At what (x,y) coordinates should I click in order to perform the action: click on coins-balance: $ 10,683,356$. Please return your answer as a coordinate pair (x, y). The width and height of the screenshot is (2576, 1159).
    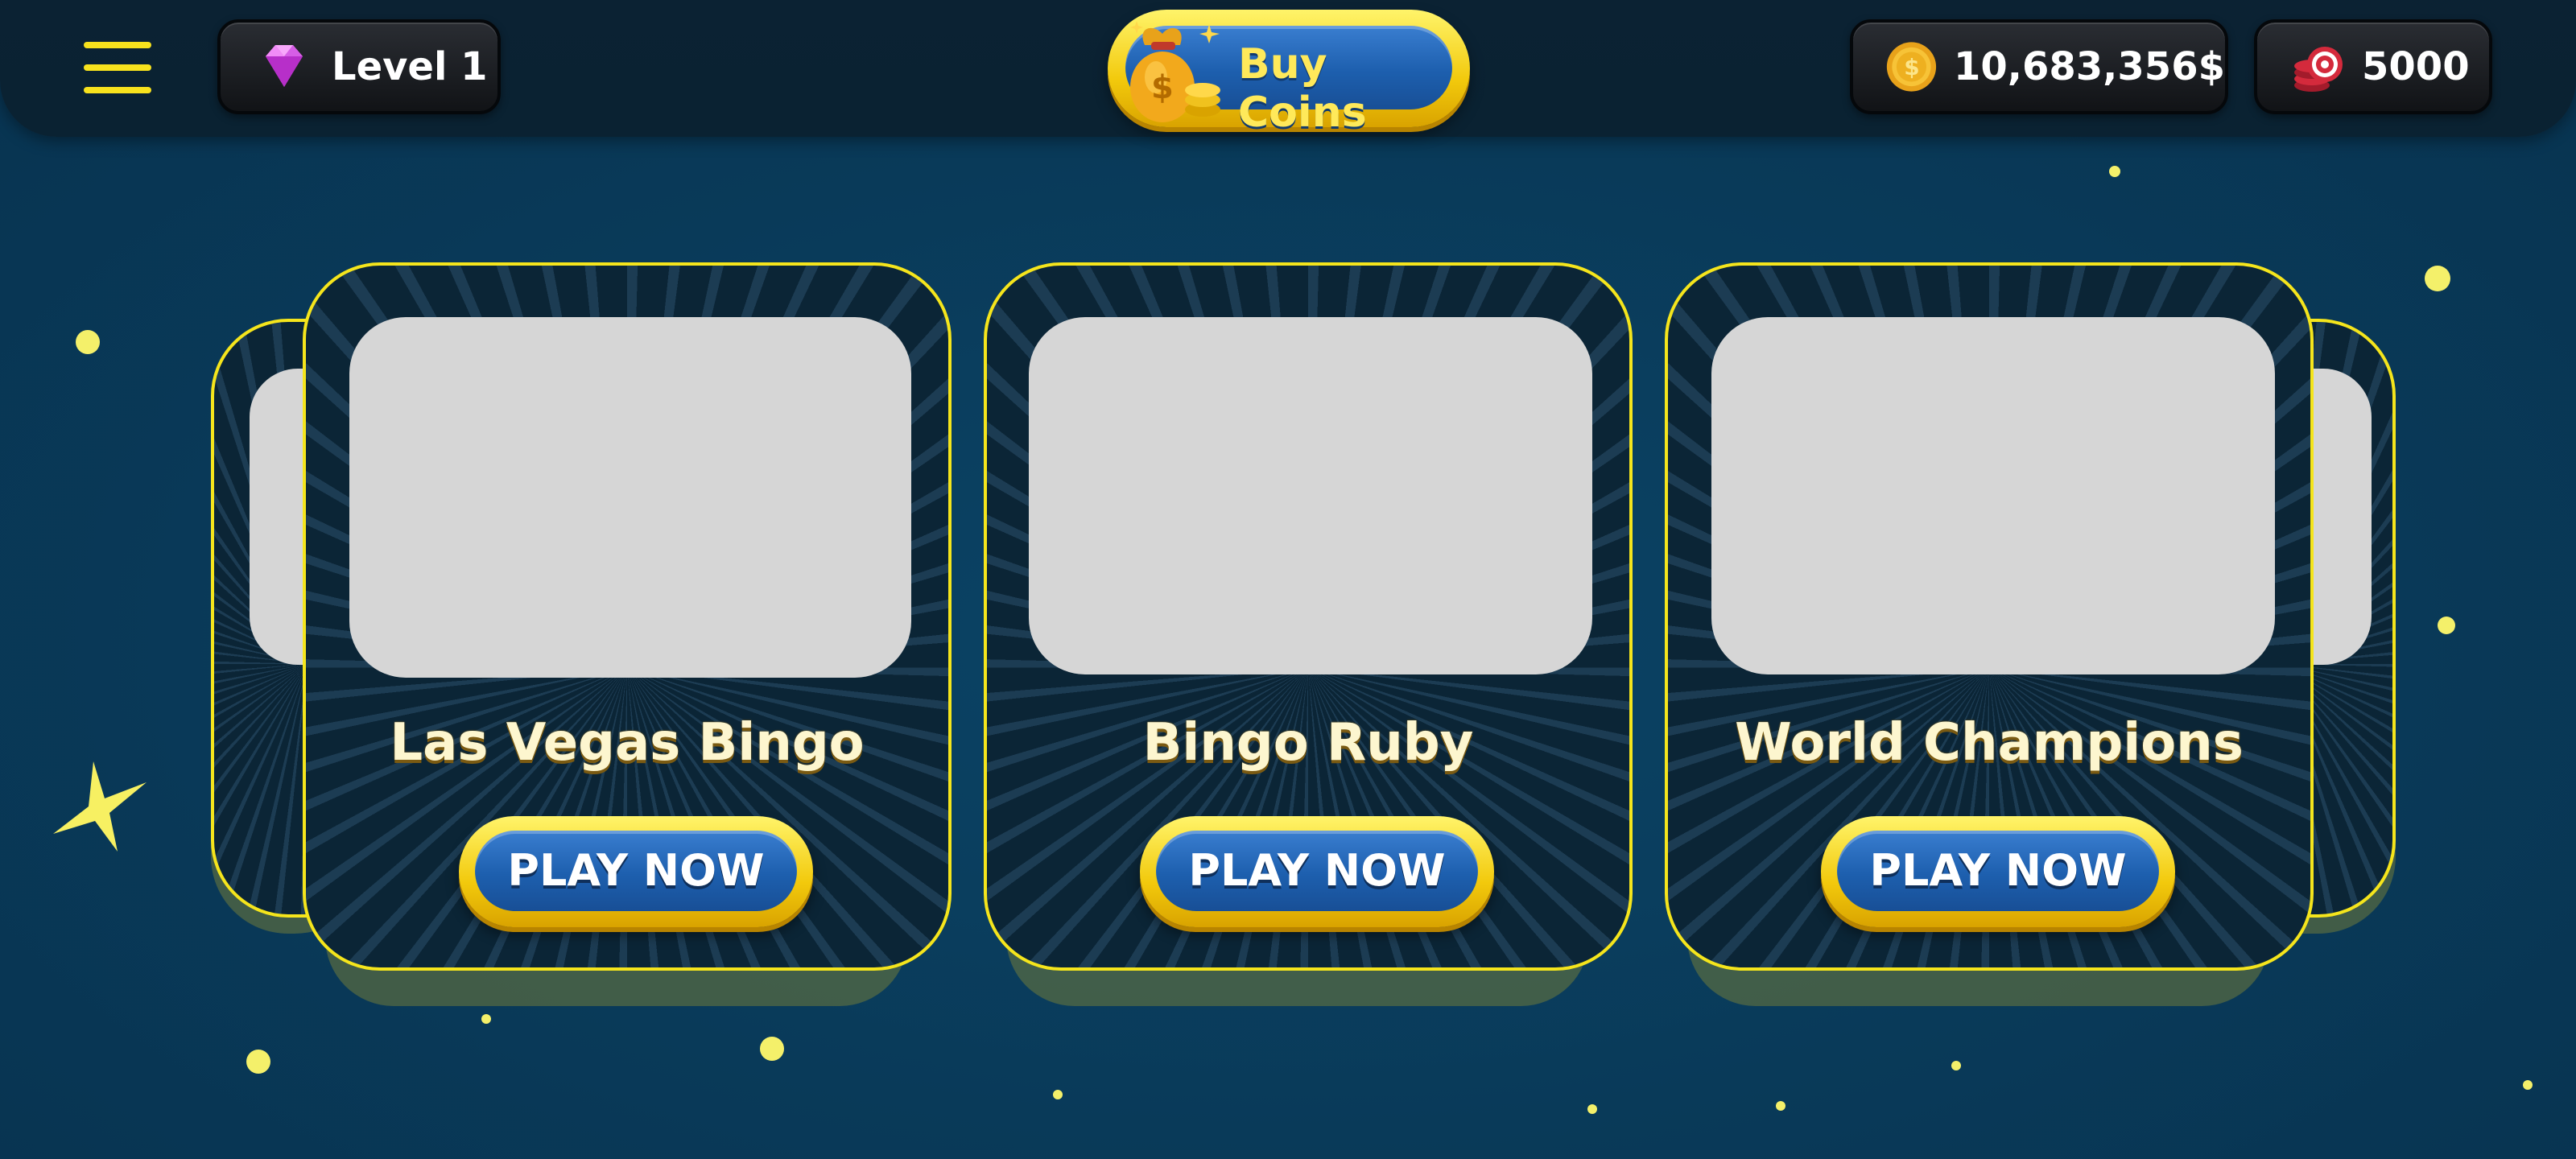
    Looking at the image, I should click on (2039, 66).